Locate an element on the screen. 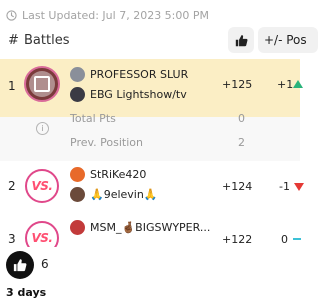 The width and height of the screenshot is (320, 300). player-two: EBG Lightshow/tv is located at coordinates (128, 94).